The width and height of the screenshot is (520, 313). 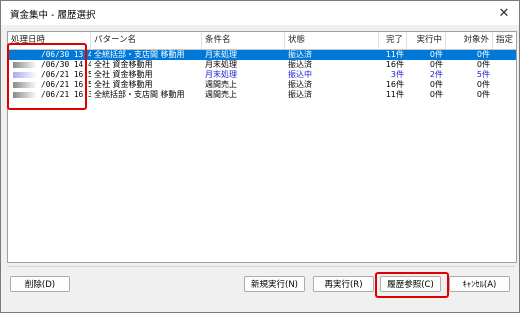 I want to click on footer-divider, so click(x=261, y=266).